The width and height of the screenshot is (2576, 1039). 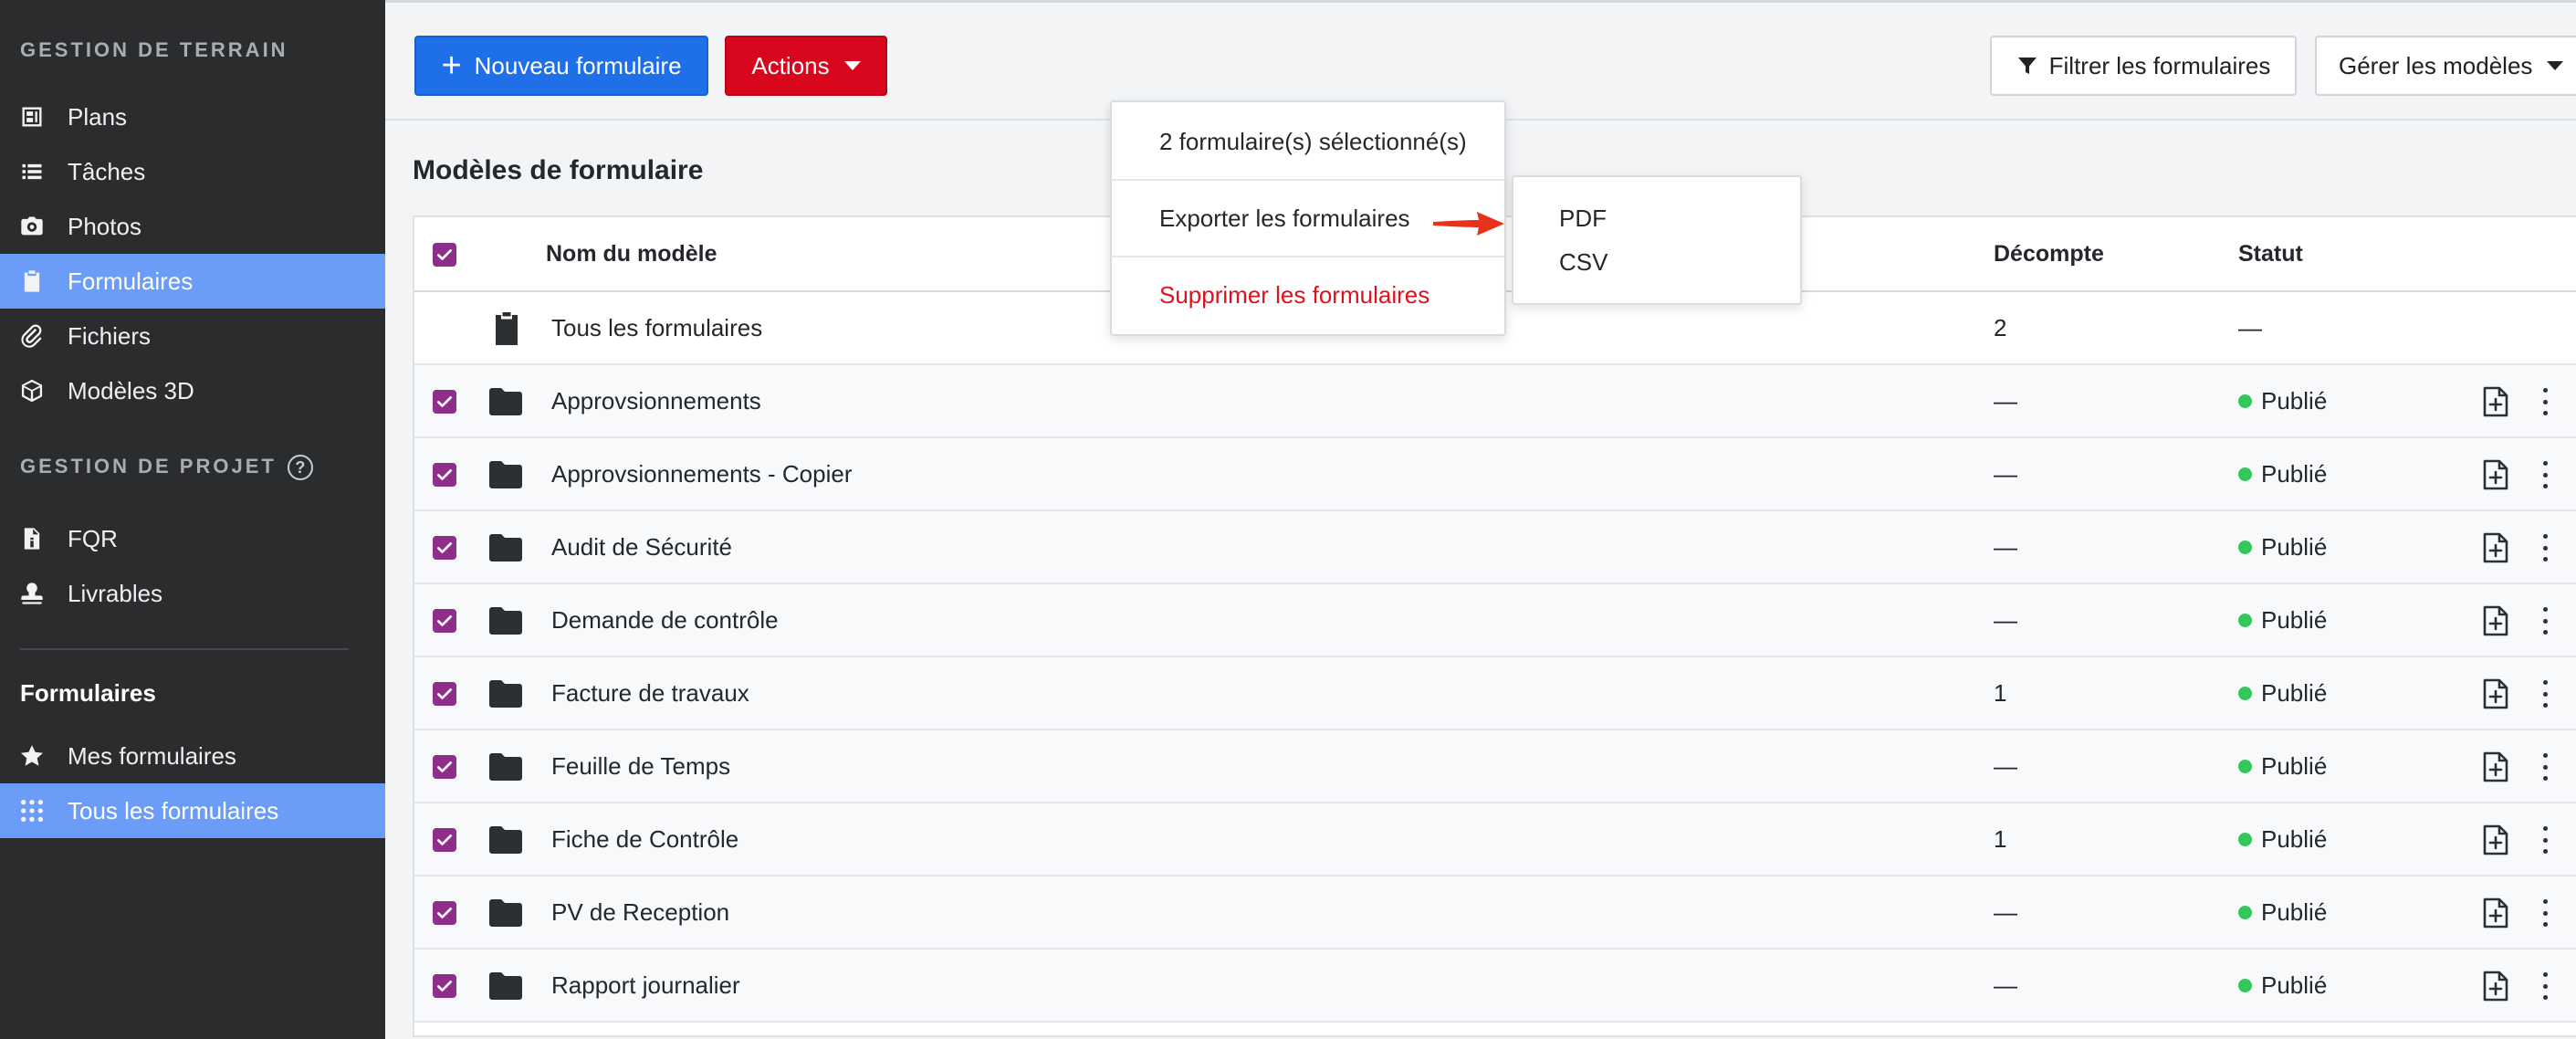 I want to click on row-name: PV de Reception, so click(x=640, y=912).